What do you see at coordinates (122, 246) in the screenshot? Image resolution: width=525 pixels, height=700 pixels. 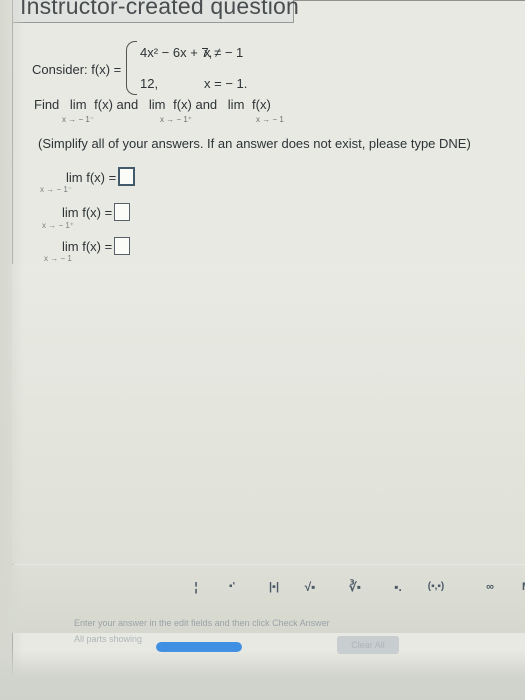 I see `two-sided-limit-answer-input` at bounding box center [122, 246].